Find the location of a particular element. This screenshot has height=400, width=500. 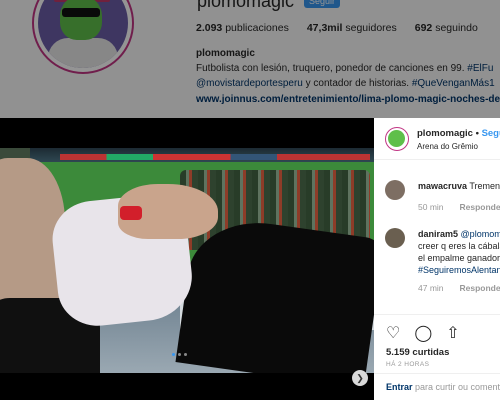

post-timestamp: HÁ 2 HORAS is located at coordinates (408, 364).